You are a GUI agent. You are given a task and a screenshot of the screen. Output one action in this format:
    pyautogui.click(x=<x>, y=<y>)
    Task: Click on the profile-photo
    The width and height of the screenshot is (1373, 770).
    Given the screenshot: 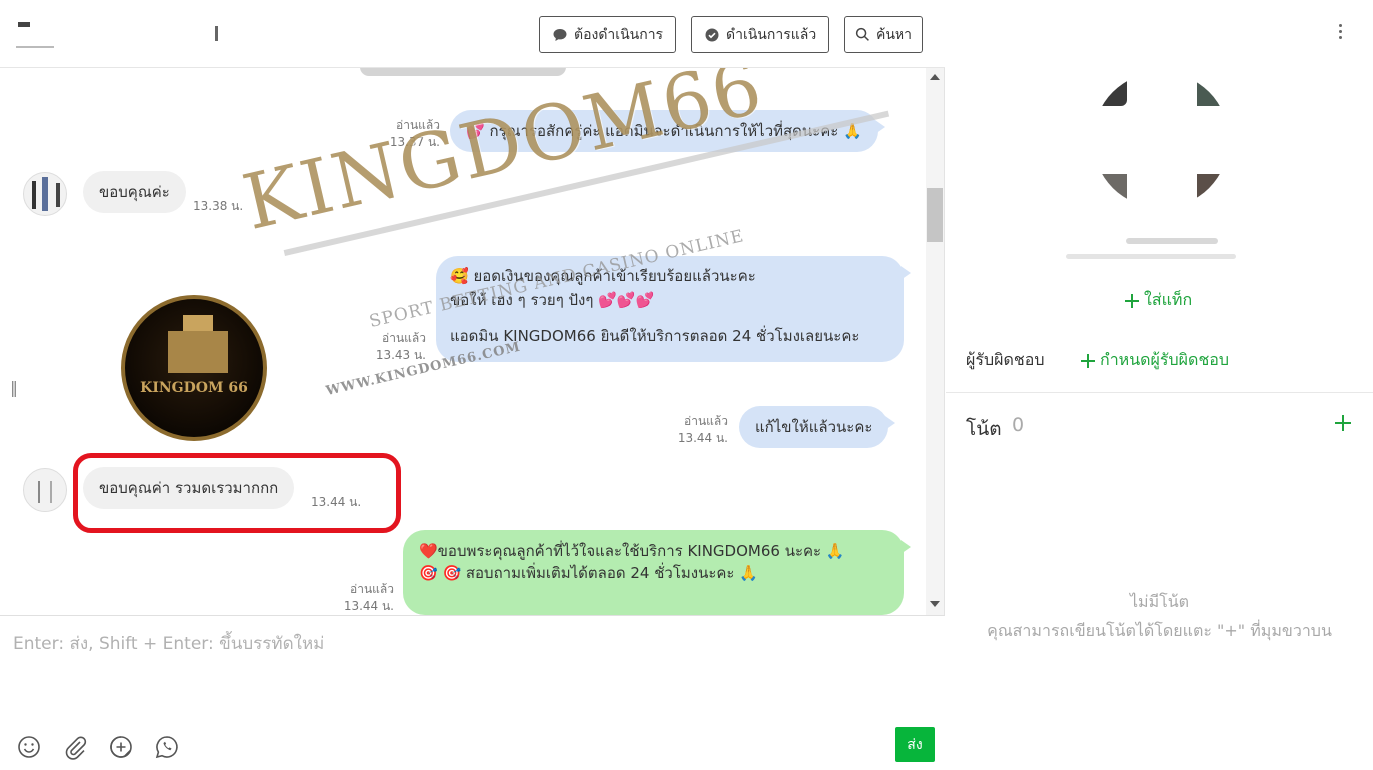 What is the action you would take?
    pyautogui.click(x=1161, y=140)
    